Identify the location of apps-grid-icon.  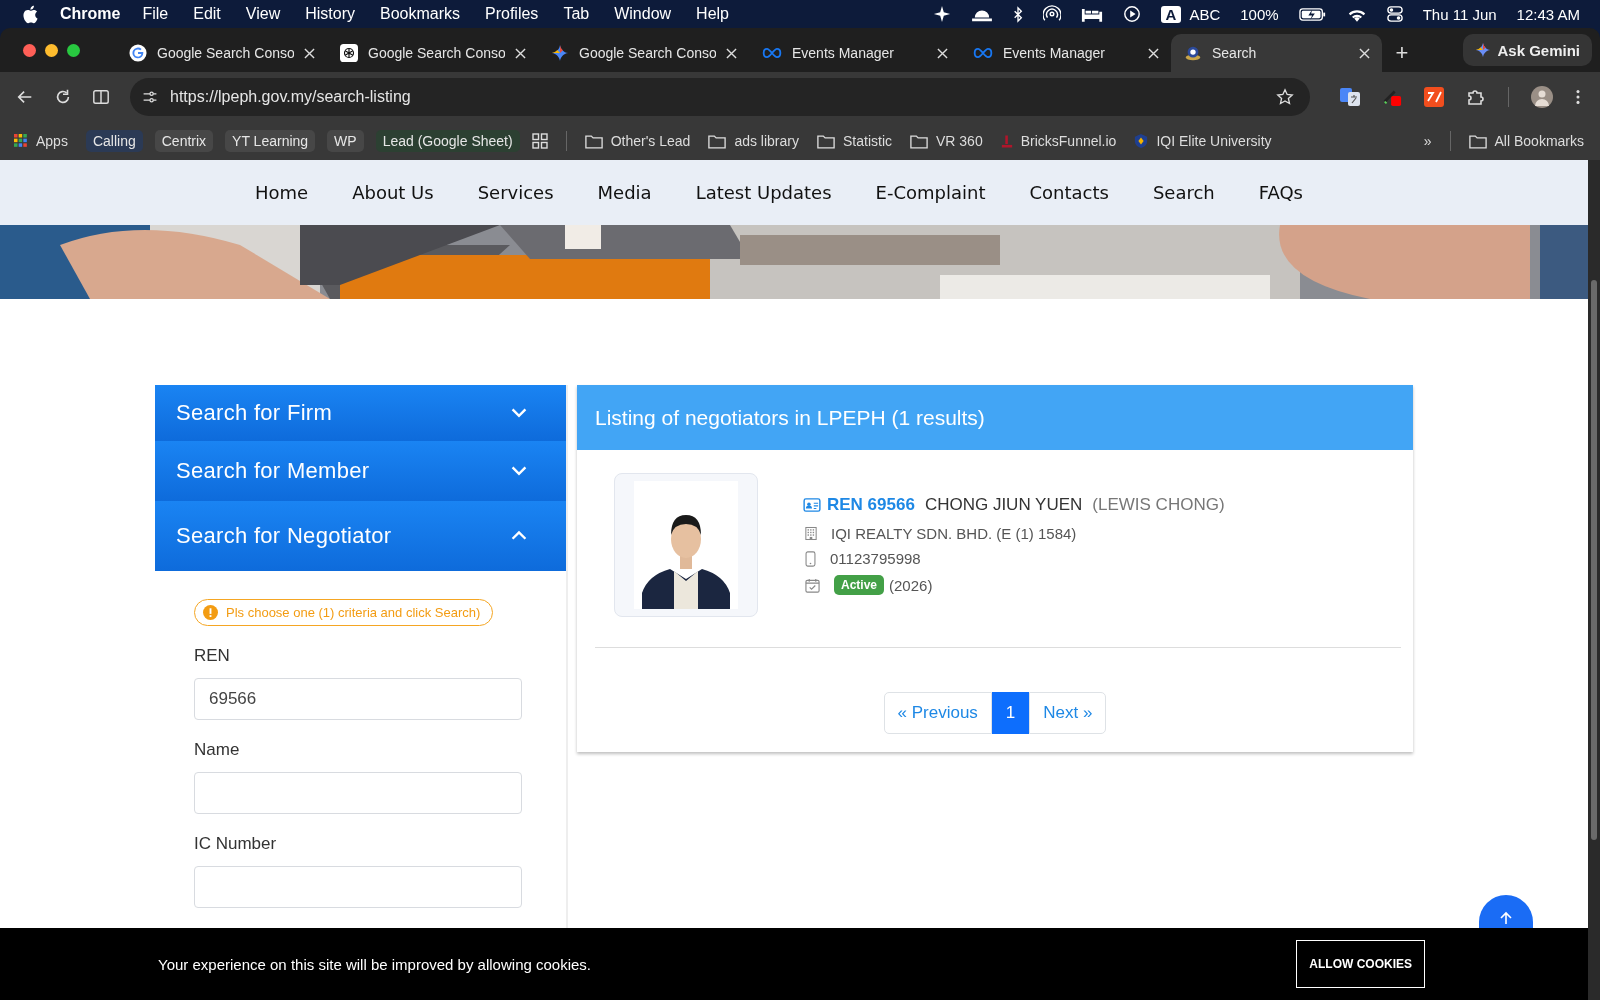
(21, 141).